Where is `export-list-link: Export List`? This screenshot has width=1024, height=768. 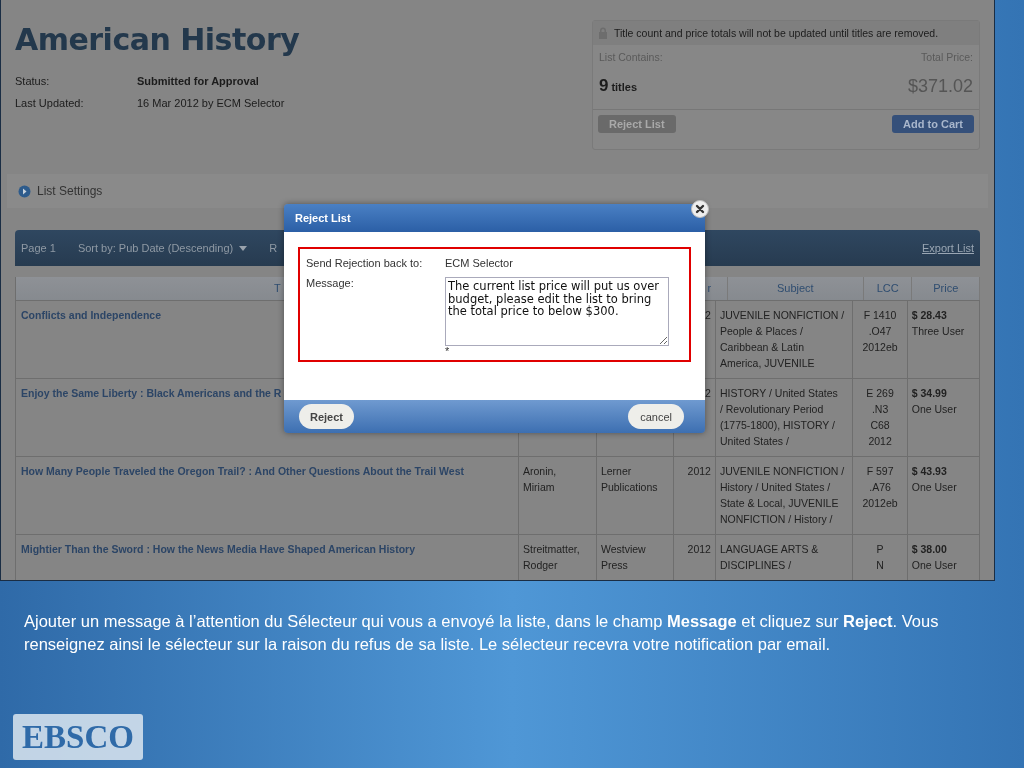
export-list-link: Export List is located at coordinates (948, 248).